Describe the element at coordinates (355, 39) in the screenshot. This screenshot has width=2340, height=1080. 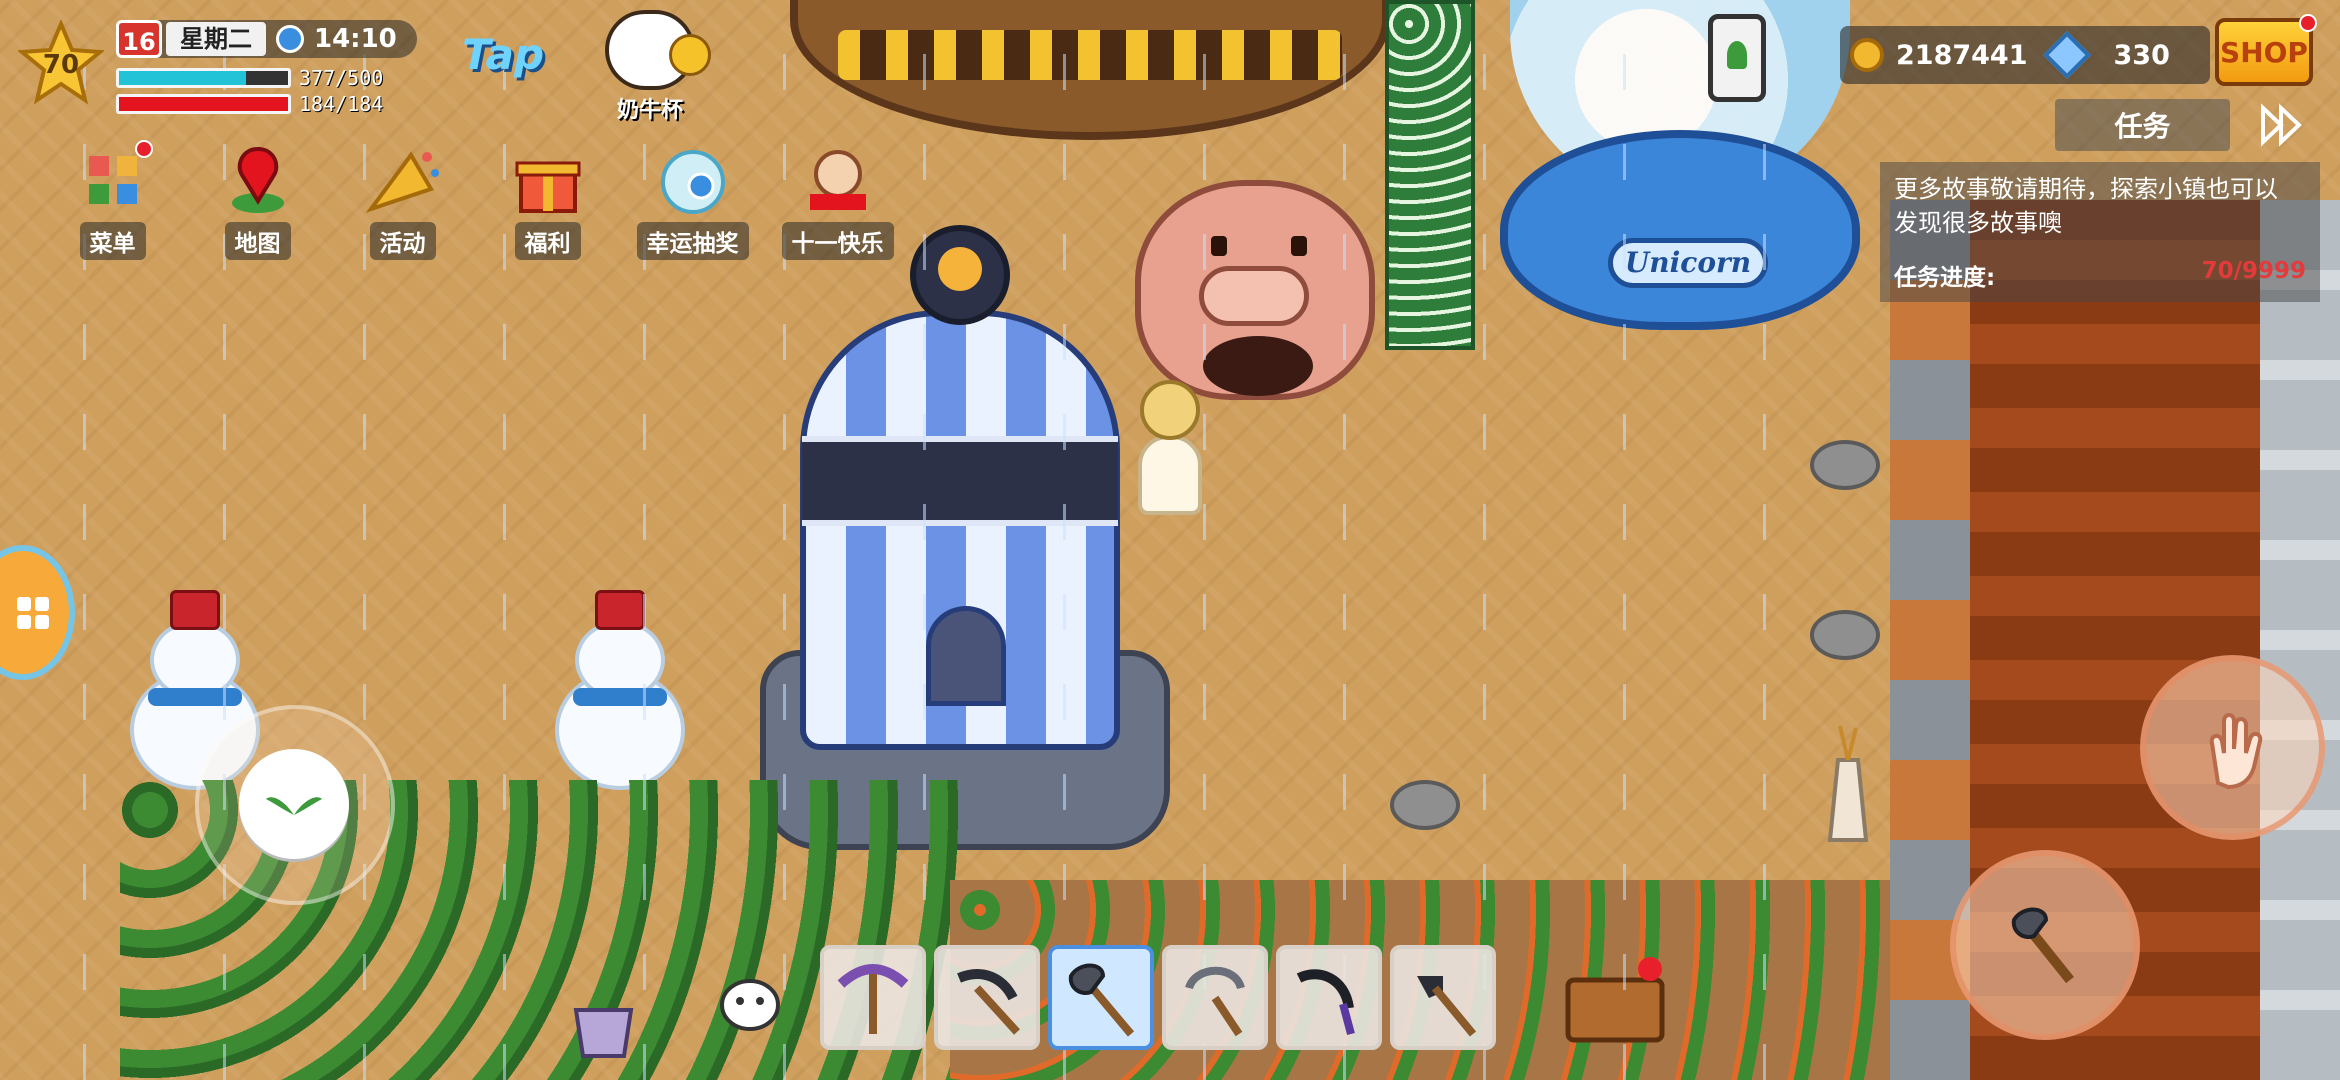
I see `game-time: 14:10` at that location.